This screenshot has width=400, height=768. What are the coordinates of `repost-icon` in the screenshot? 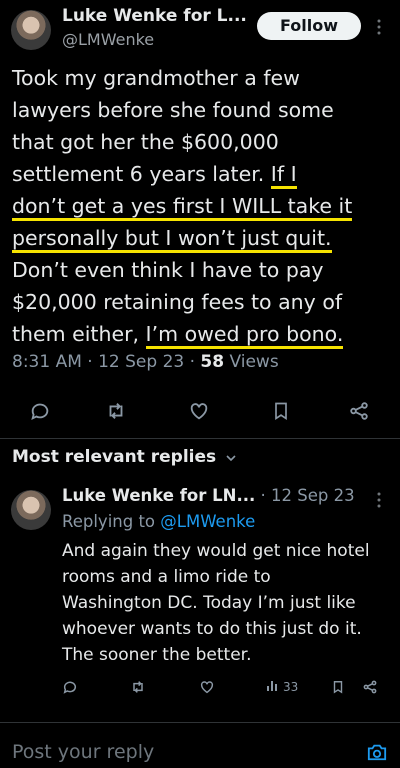 It's located at (116, 411).